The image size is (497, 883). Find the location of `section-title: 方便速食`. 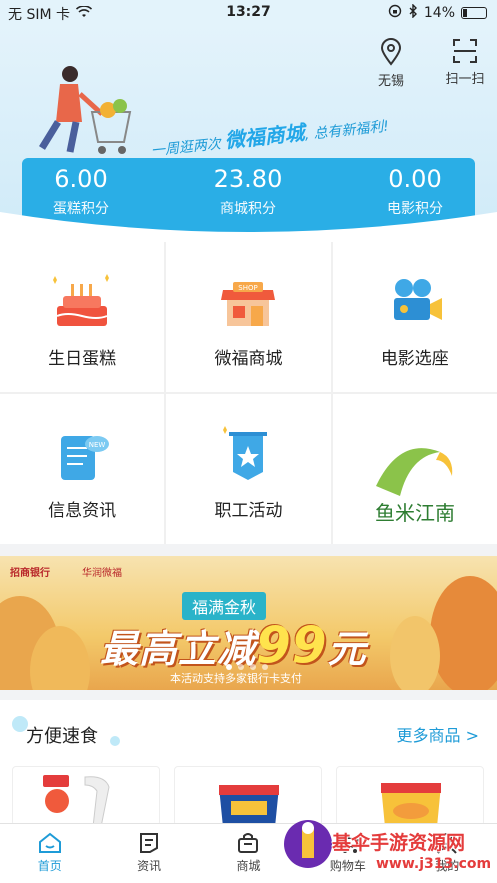

section-title: 方便速食 is located at coordinates (62, 736).